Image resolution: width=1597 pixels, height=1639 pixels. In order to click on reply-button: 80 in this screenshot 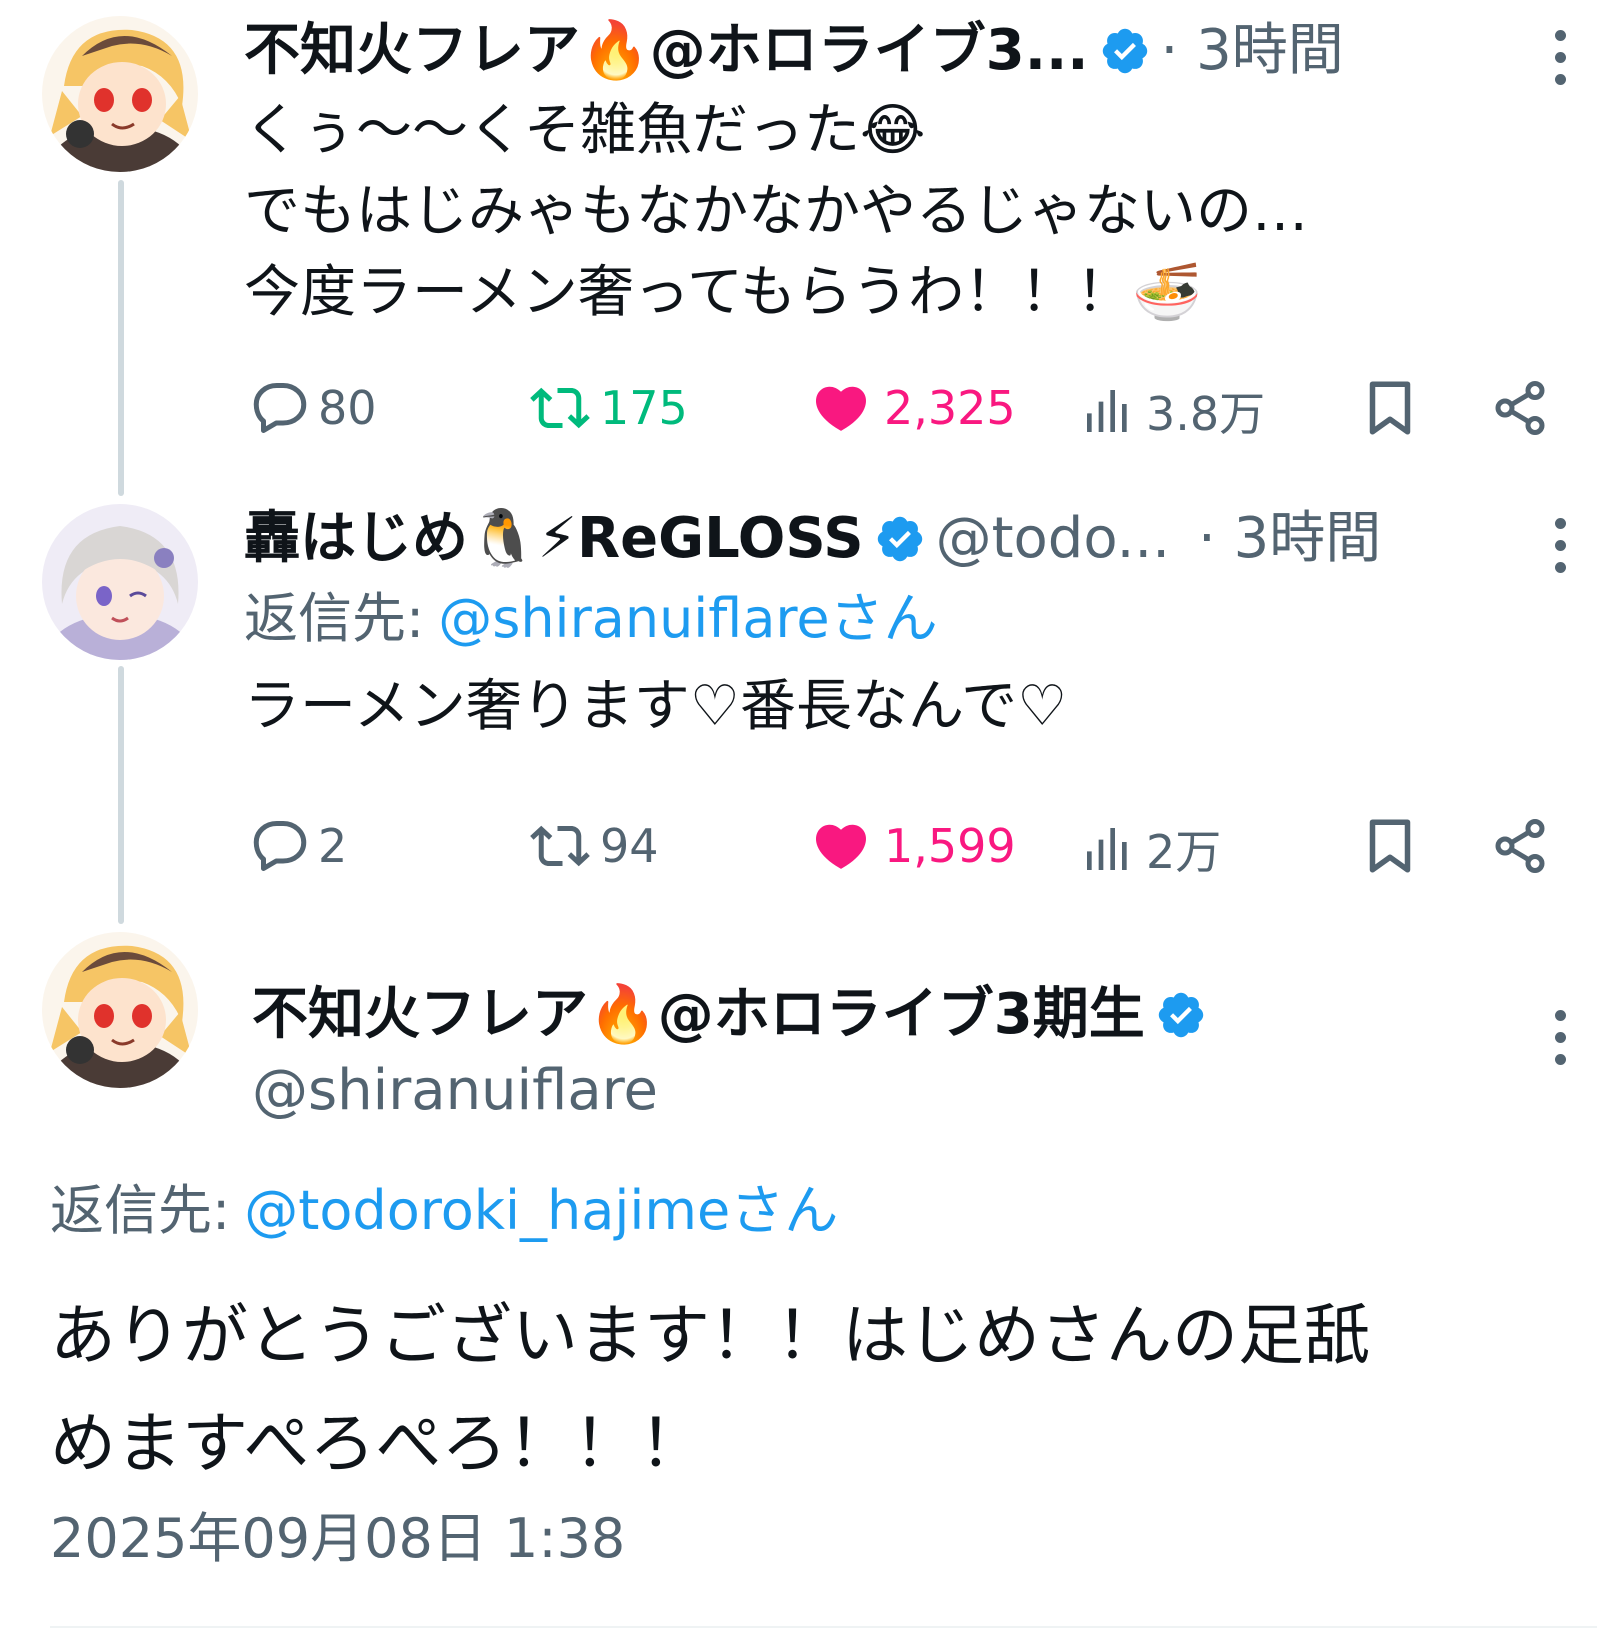, I will do `click(313, 408)`.